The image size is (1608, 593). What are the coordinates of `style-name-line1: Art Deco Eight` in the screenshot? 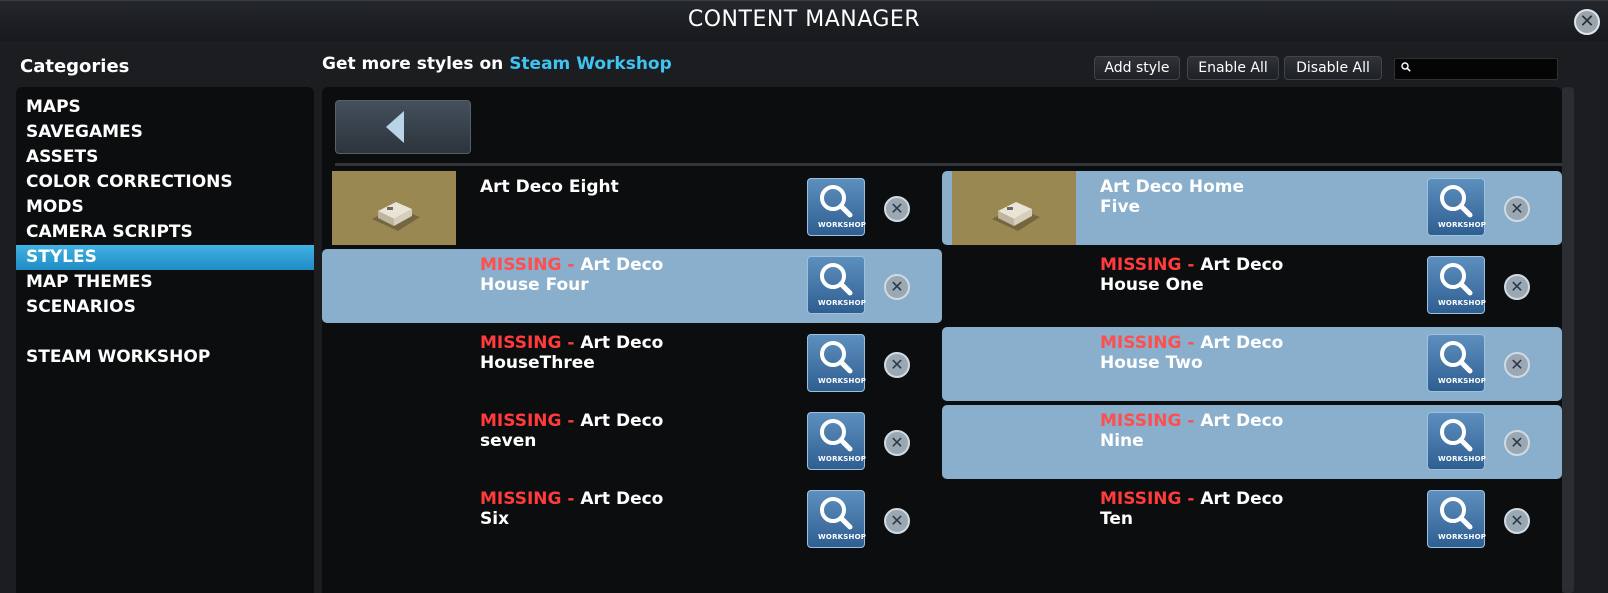 It's located at (549, 187).